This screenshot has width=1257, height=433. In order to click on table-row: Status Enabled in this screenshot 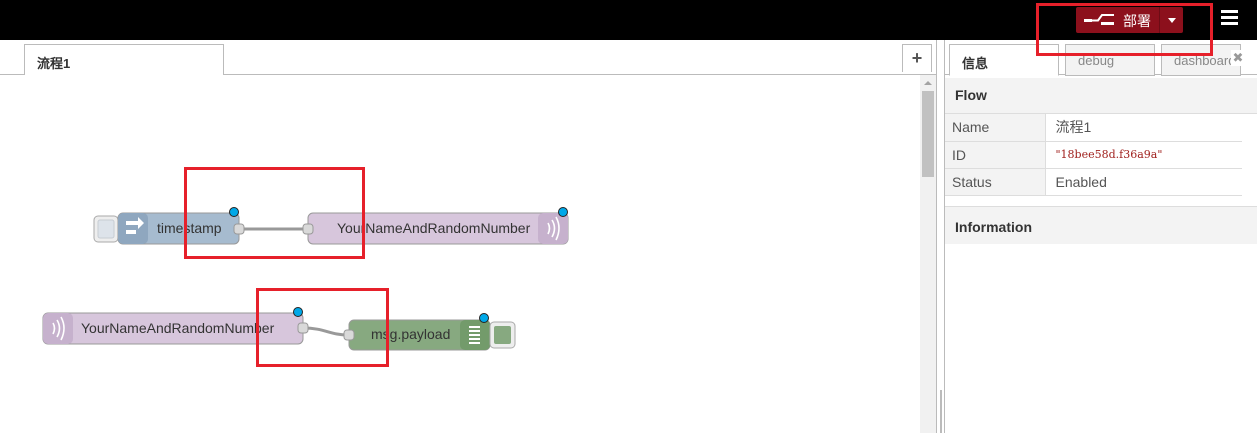, I will do `click(1093, 182)`.